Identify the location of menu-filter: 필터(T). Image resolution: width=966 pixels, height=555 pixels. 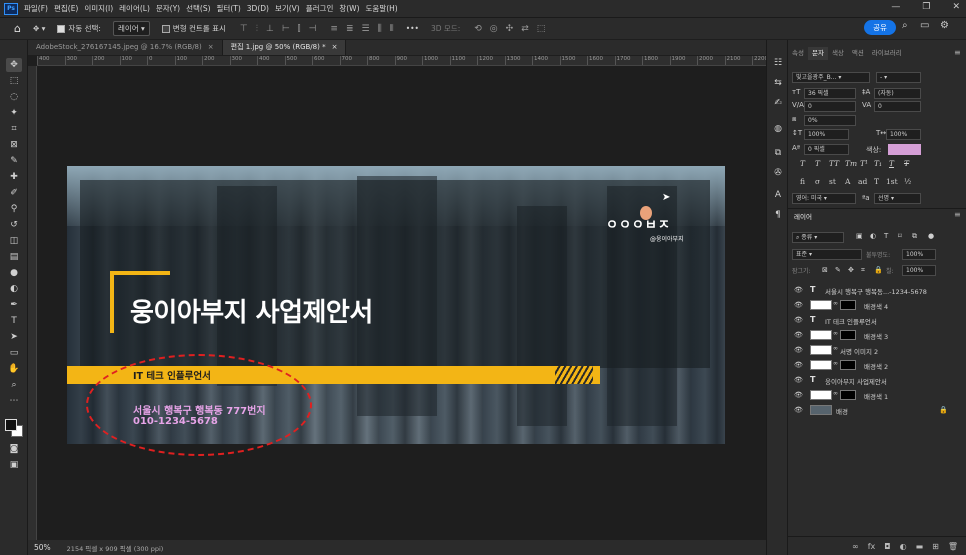
(229, 8).